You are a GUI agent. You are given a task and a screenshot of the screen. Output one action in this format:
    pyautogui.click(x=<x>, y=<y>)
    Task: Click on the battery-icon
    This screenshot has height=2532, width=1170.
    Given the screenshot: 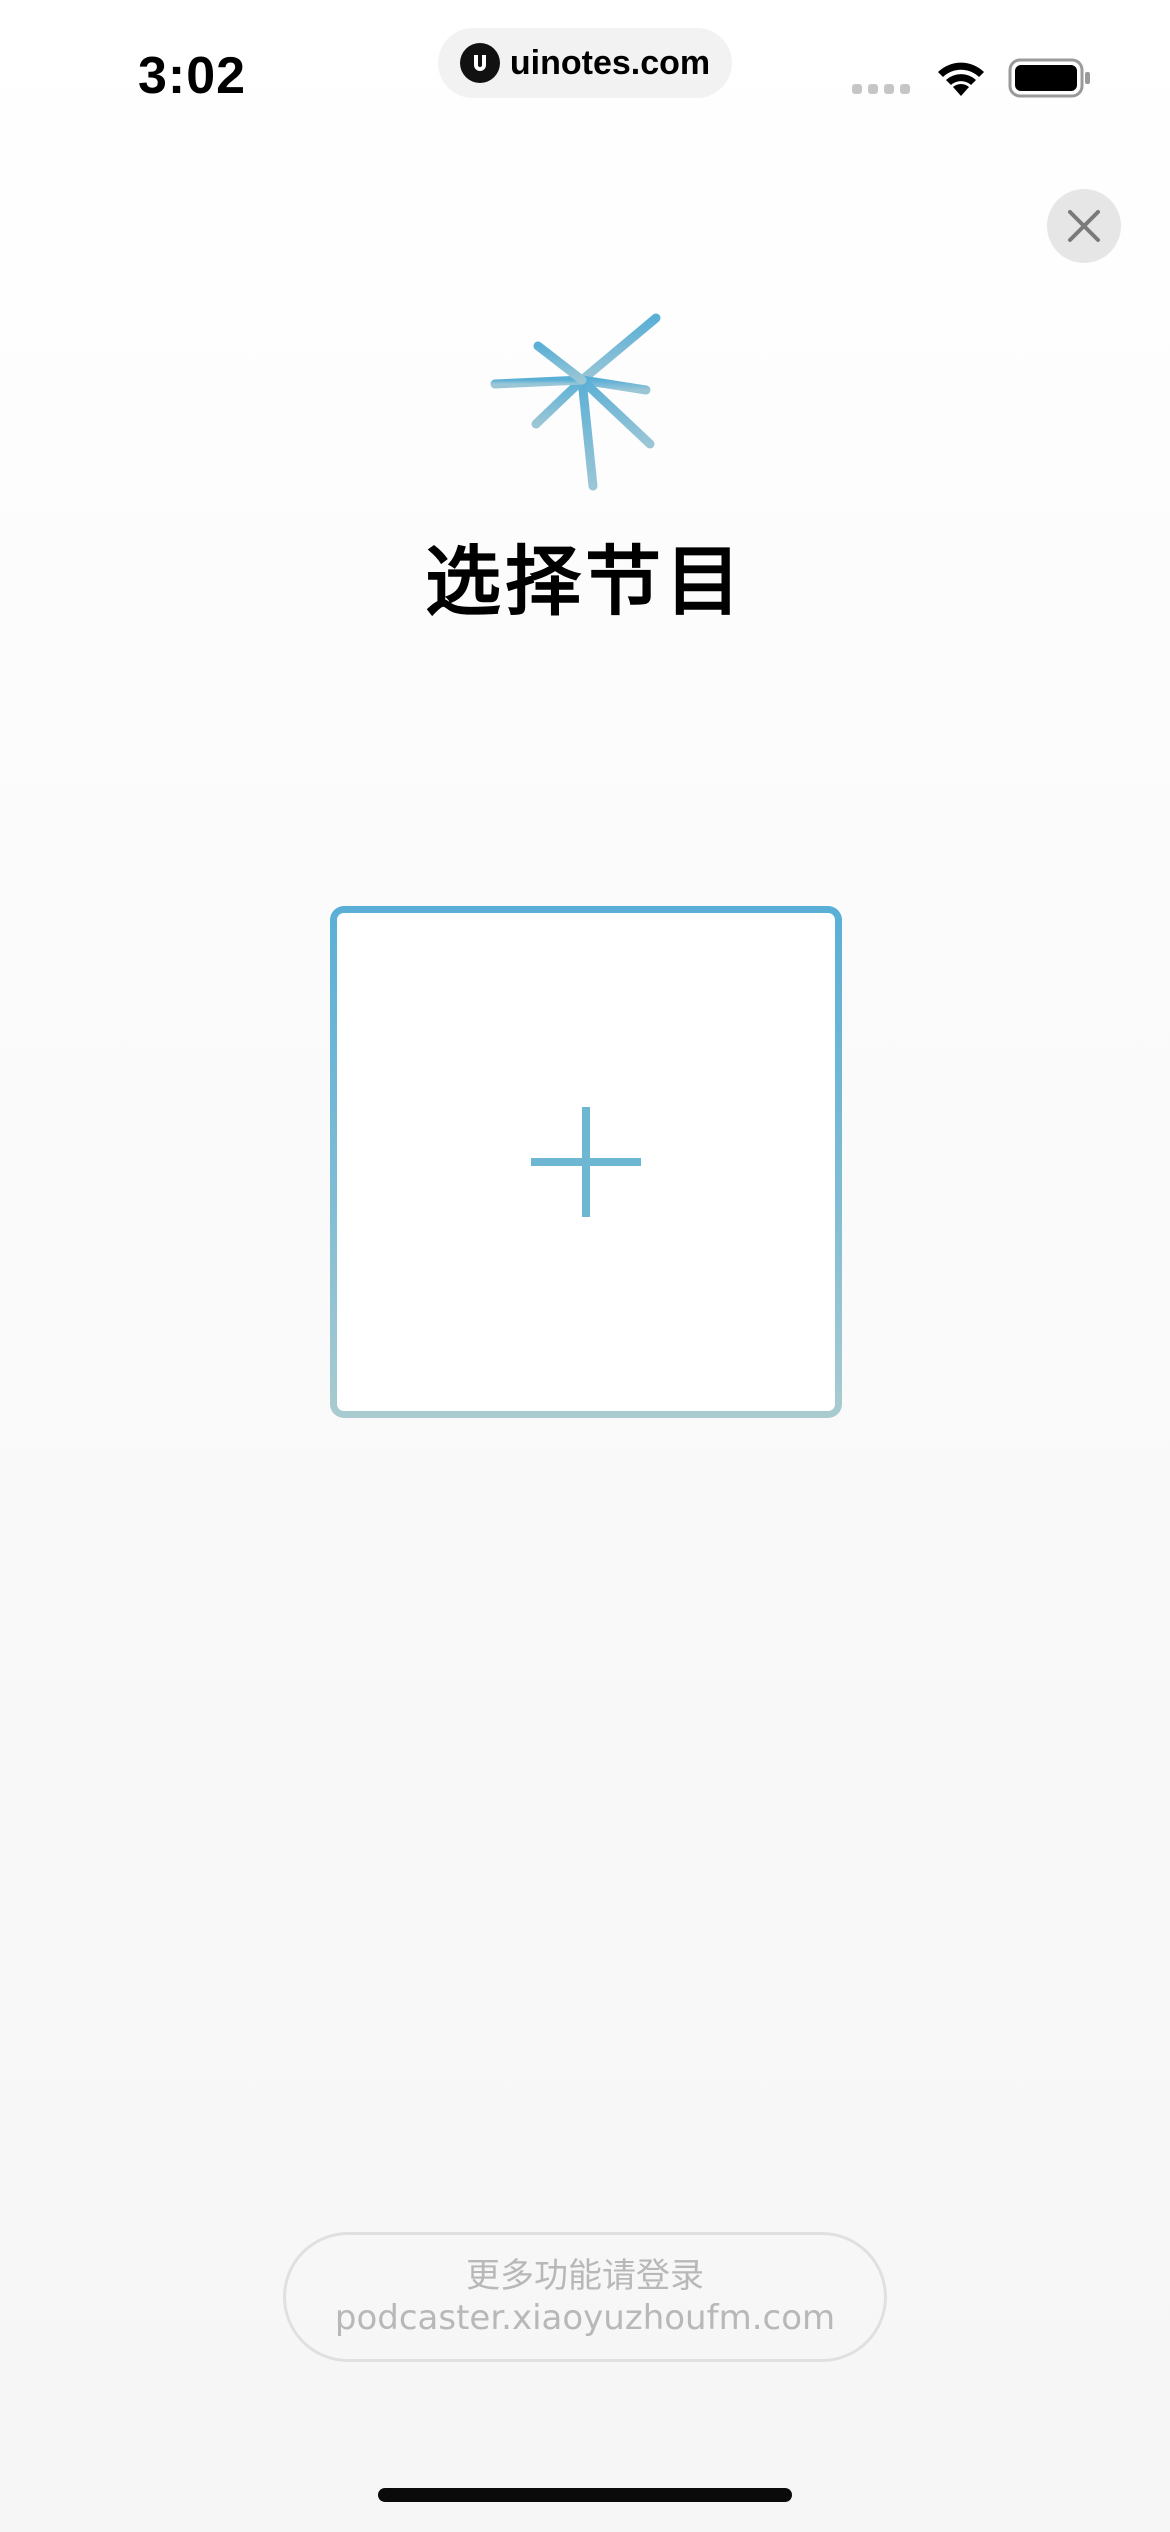 What is the action you would take?
    pyautogui.click(x=1050, y=80)
    